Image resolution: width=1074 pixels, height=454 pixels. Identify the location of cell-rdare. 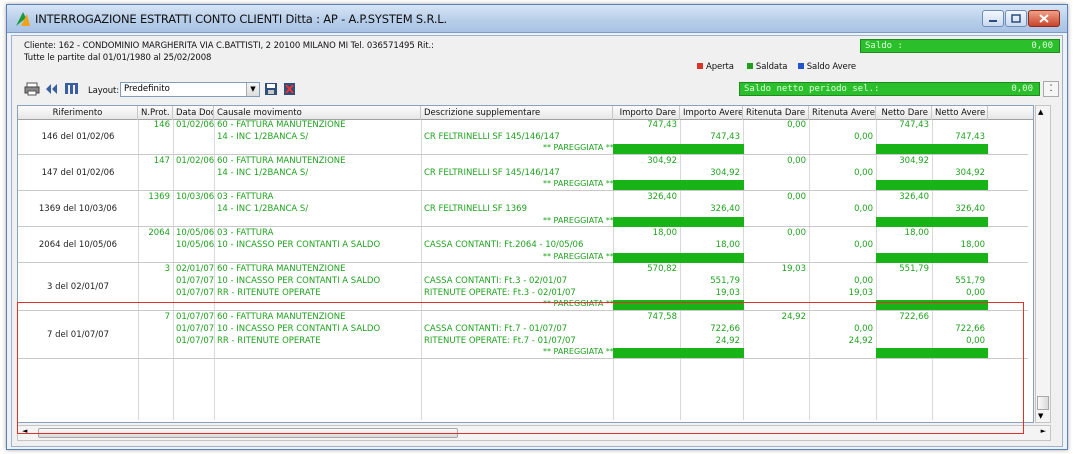
(776, 174).